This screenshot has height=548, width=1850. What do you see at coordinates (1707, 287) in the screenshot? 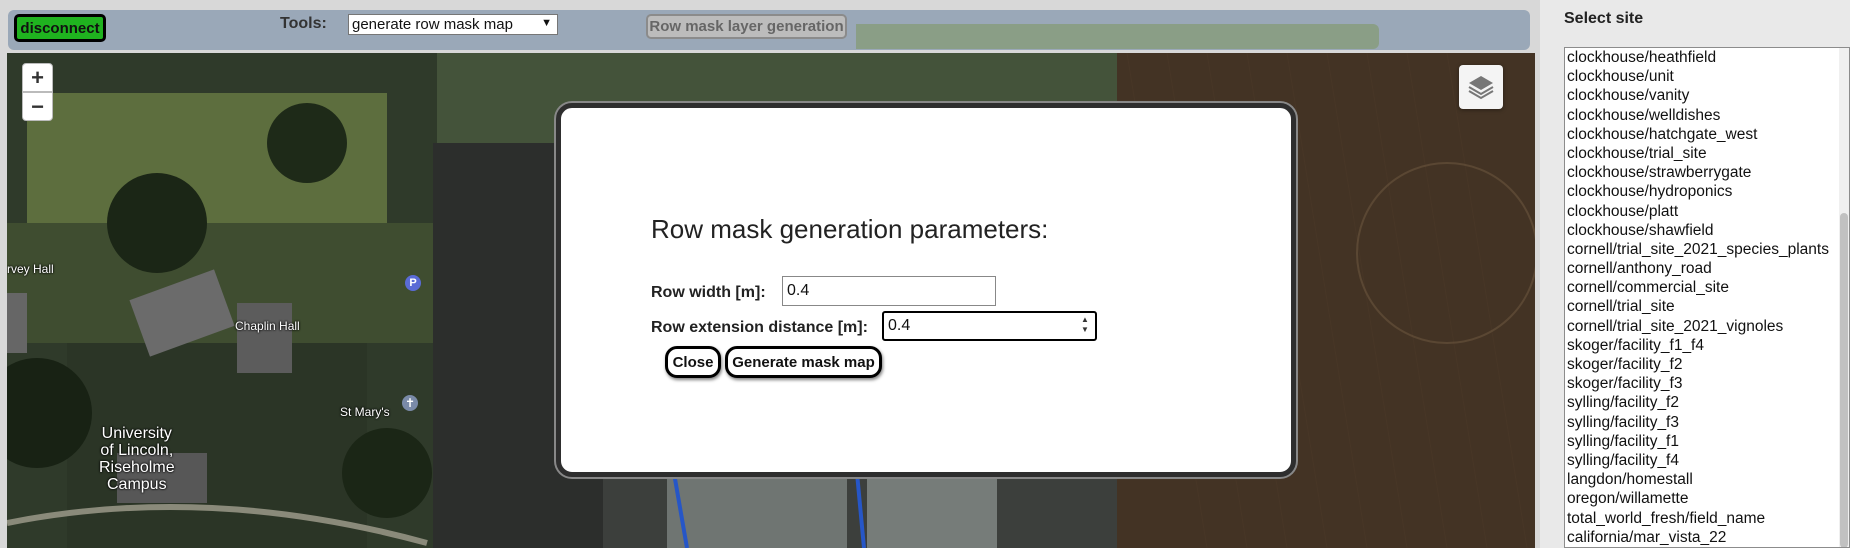
I see `site-list-item: cornell/commercial_site` at bounding box center [1707, 287].